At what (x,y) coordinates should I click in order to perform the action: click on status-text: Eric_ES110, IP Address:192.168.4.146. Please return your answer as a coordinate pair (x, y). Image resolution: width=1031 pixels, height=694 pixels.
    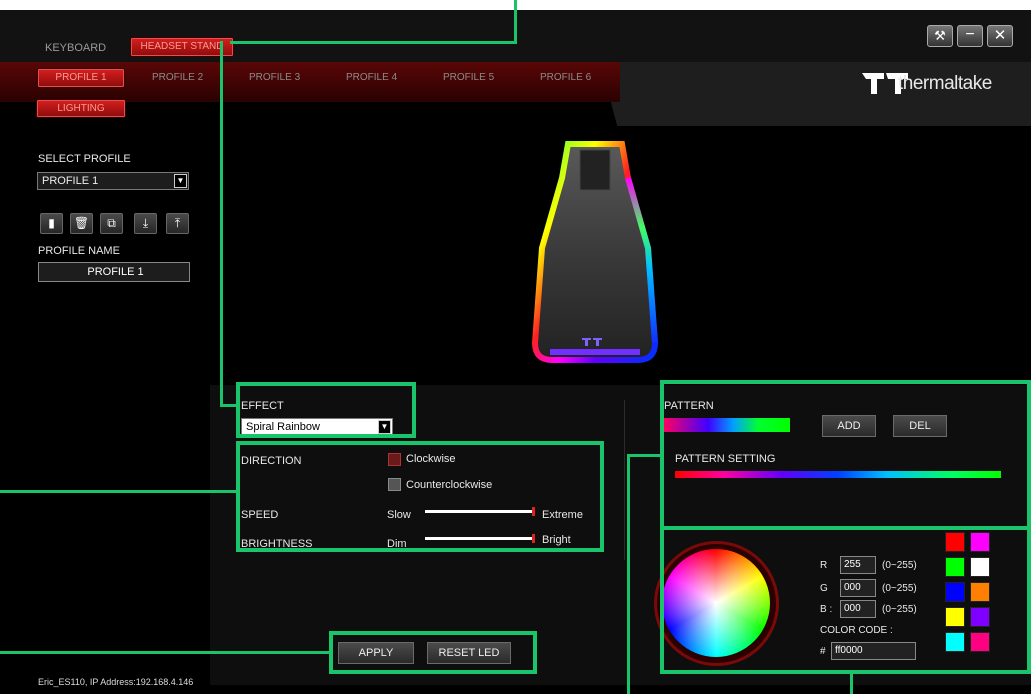
    Looking at the image, I should click on (116, 682).